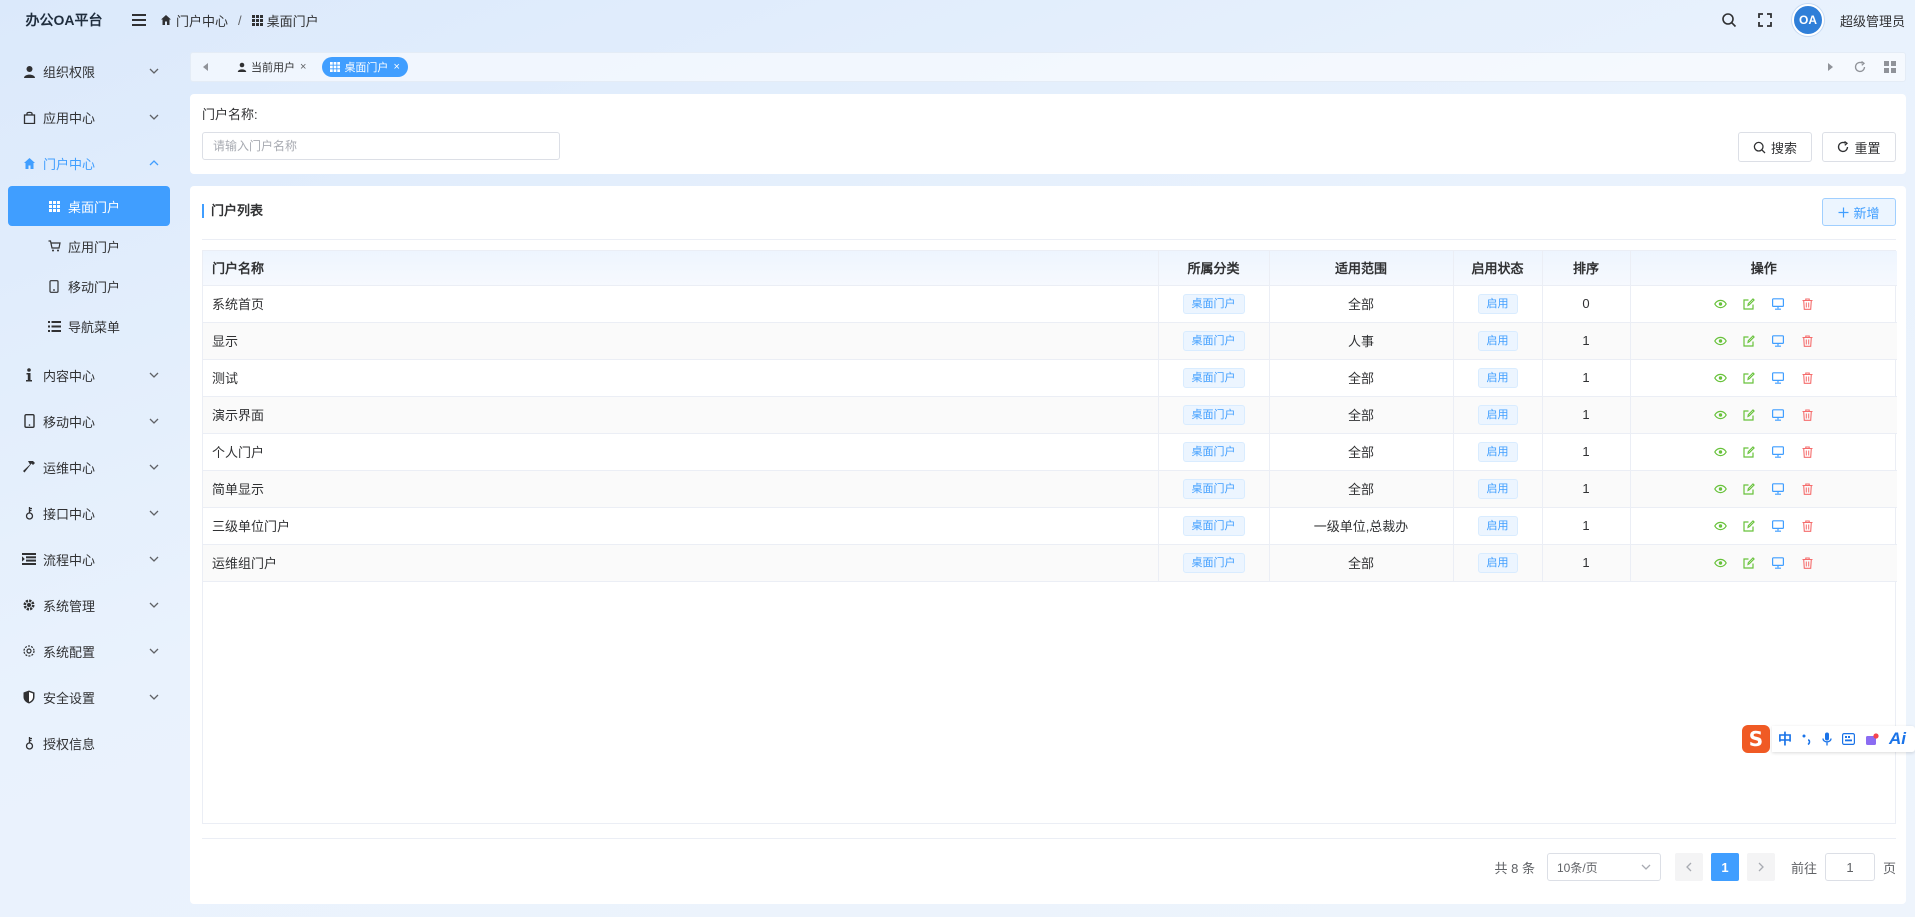 The image size is (1915, 917). Describe the element at coordinates (1048, 67) in the screenshot. I see `tabs-bar: 当前用户 × 桌面门户 ×` at that location.